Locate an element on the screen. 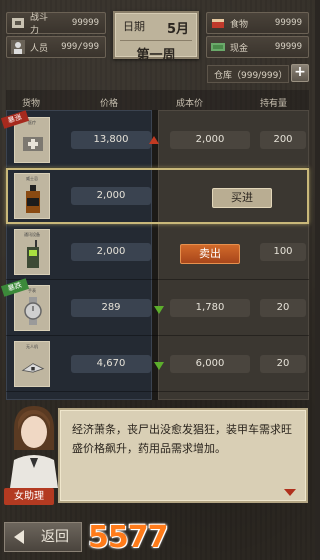 This screenshot has height=560, width=320. item-hold: 200 is located at coordinates (283, 140).